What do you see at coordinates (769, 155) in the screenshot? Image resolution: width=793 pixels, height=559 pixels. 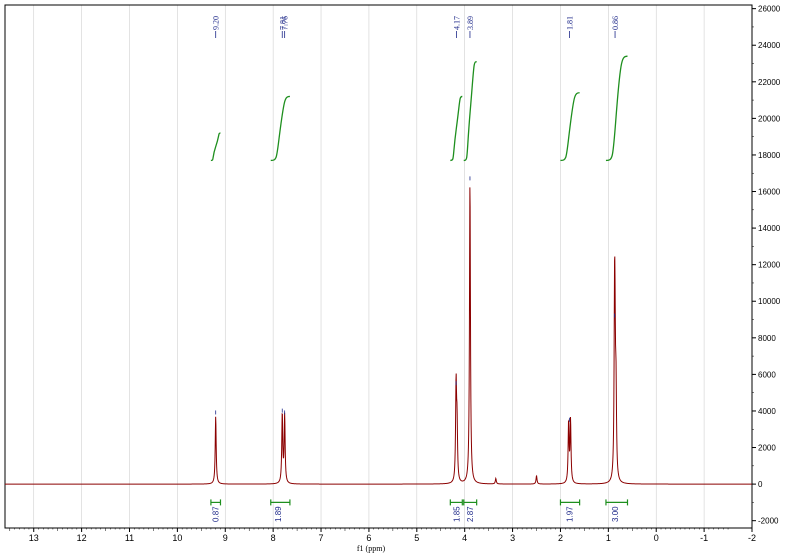 I see `y-tick-label: 18000` at bounding box center [769, 155].